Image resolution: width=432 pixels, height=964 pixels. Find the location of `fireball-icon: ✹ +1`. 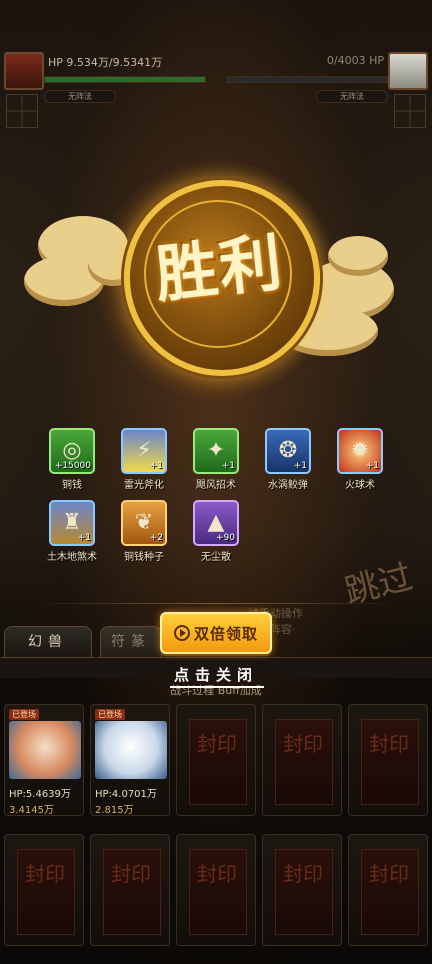

fireball-icon: ✹ +1 is located at coordinates (360, 451).